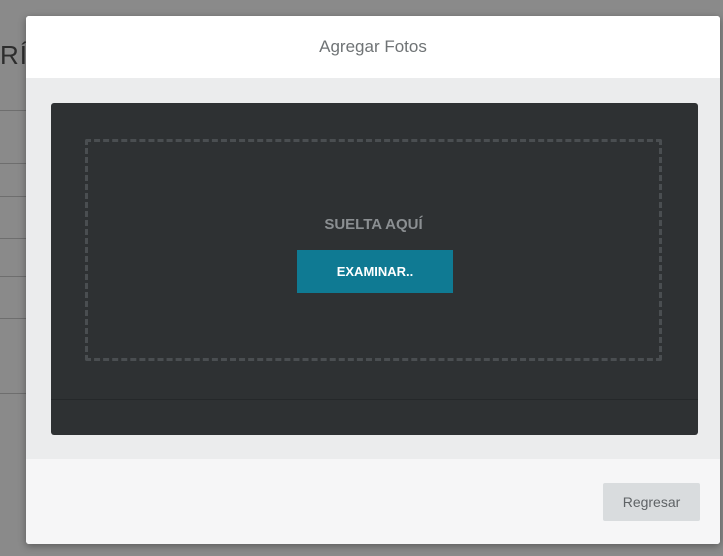 The image size is (723, 556). I want to click on back-button: Regresar, so click(651, 502).